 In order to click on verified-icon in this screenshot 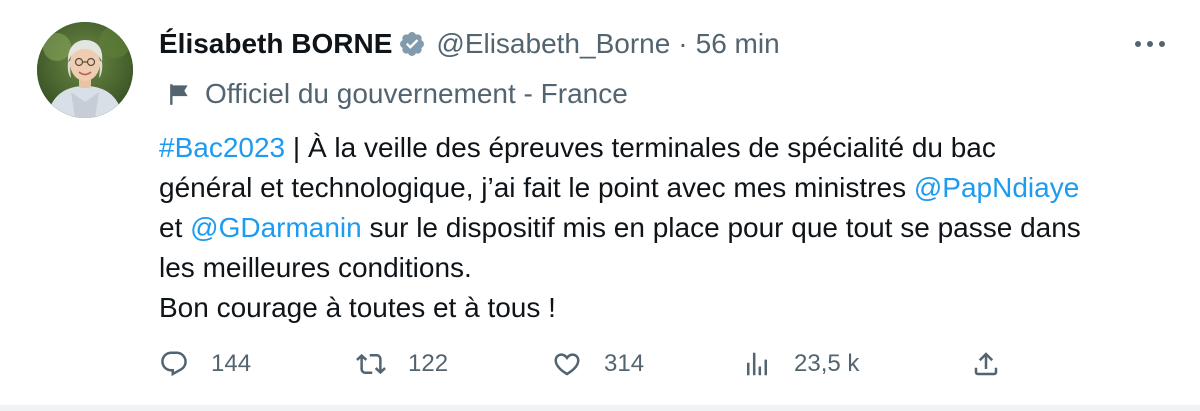, I will do `click(412, 44)`.